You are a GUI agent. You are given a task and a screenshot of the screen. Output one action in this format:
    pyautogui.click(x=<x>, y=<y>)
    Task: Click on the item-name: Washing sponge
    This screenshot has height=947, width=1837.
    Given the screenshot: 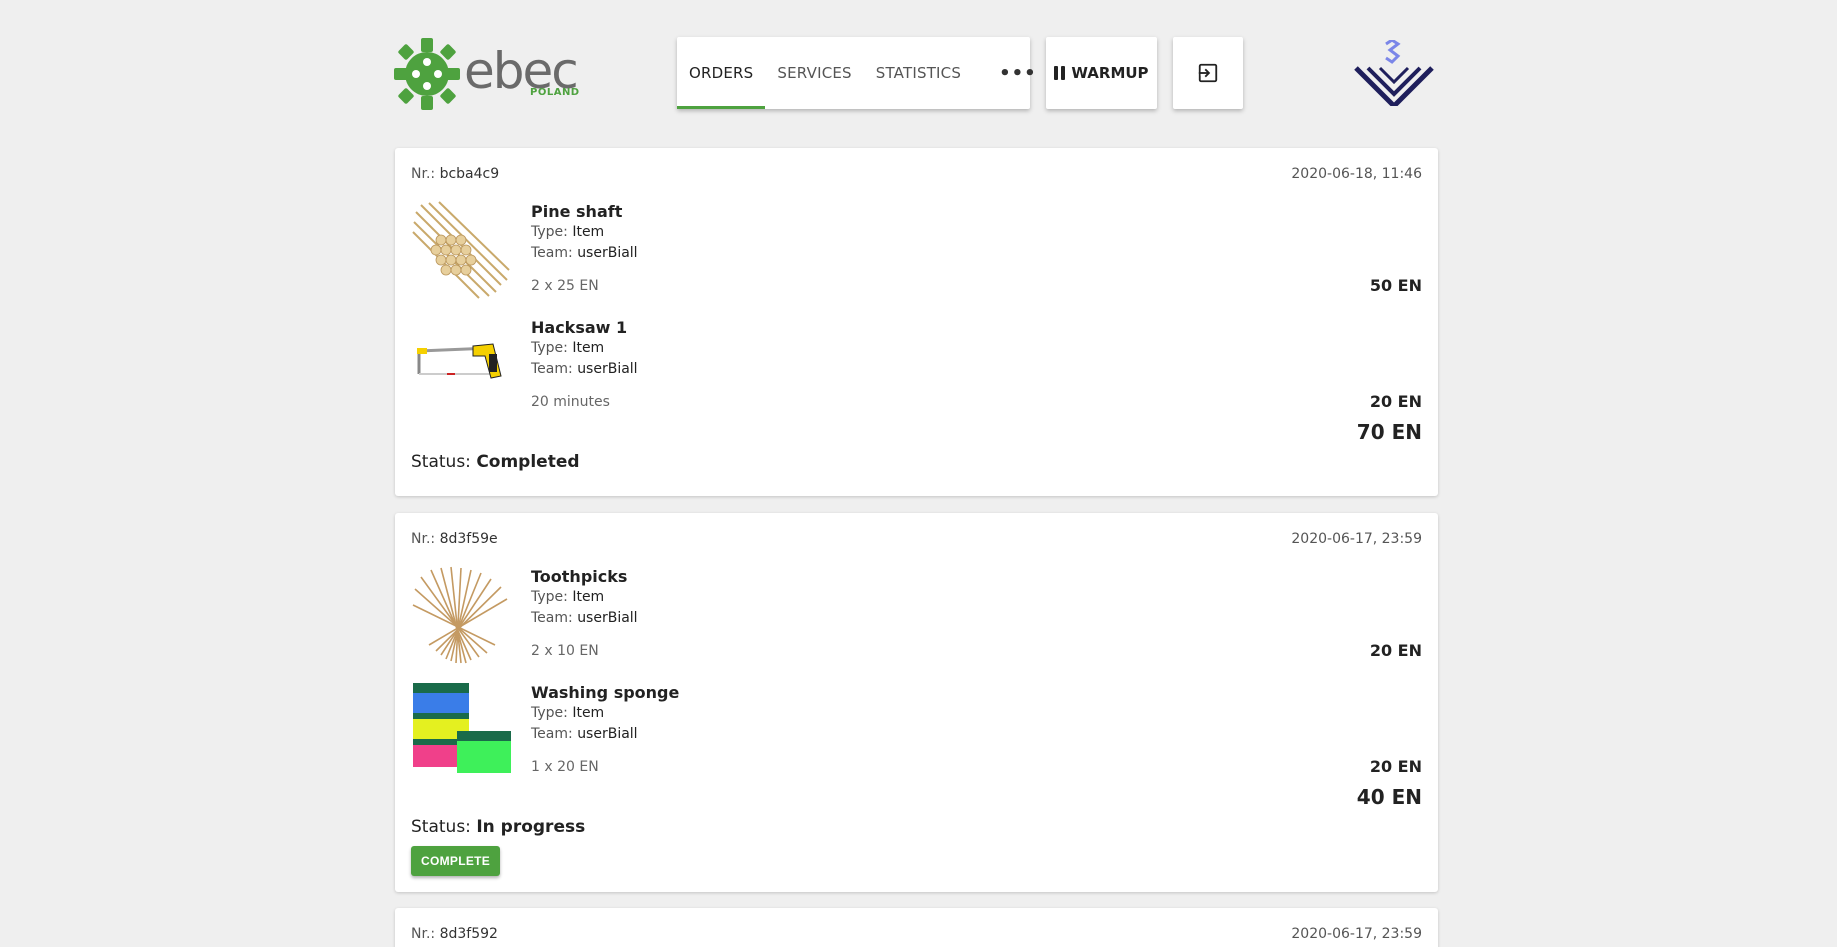 What is the action you would take?
    pyautogui.click(x=605, y=692)
    